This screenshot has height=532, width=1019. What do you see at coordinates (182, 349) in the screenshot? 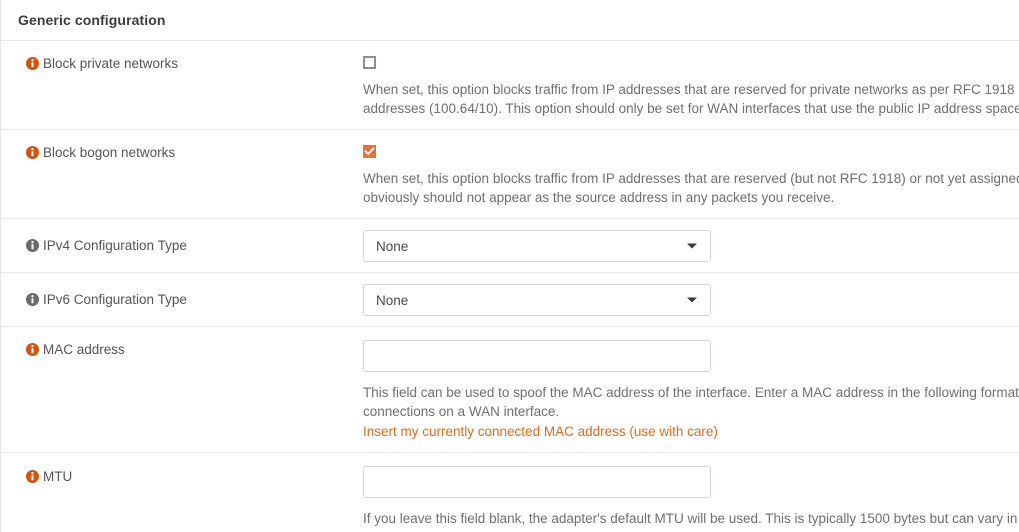
I see `label-cell-mac-address: MAC address` at bounding box center [182, 349].